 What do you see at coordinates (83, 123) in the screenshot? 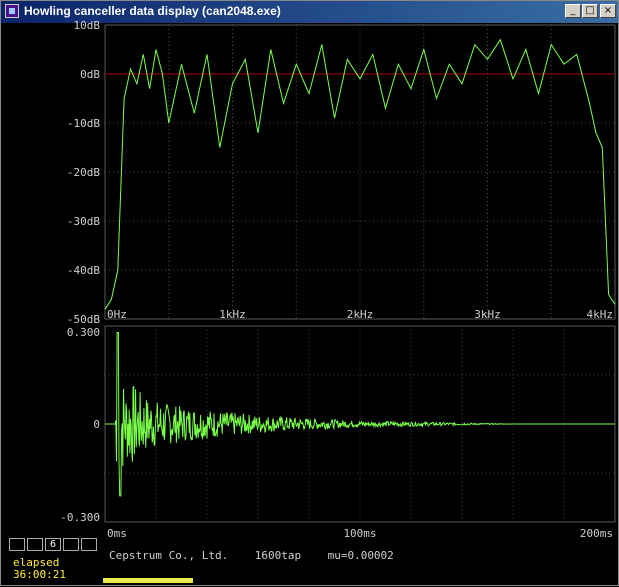
I see `spectrum-y-tick: -10dB` at bounding box center [83, 123].